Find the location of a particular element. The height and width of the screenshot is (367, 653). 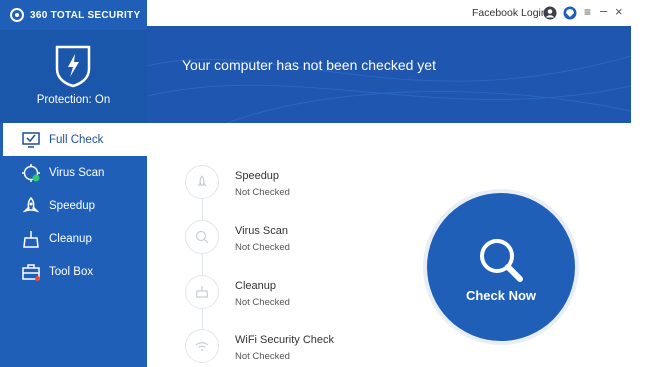

sidebar-item-label: Full Check is located at coordinates (76, 139).